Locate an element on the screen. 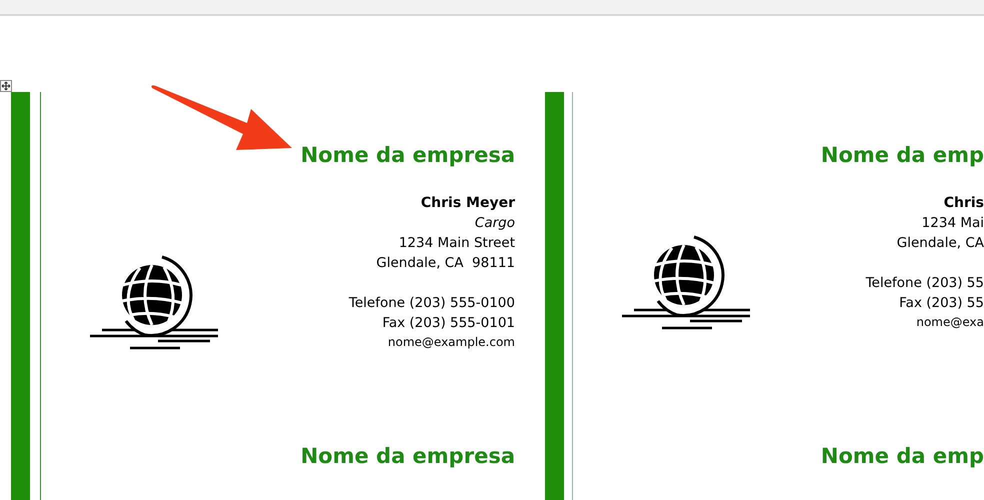  phone-number: Telefone (203) 55 is located at coordinates (925, 283).